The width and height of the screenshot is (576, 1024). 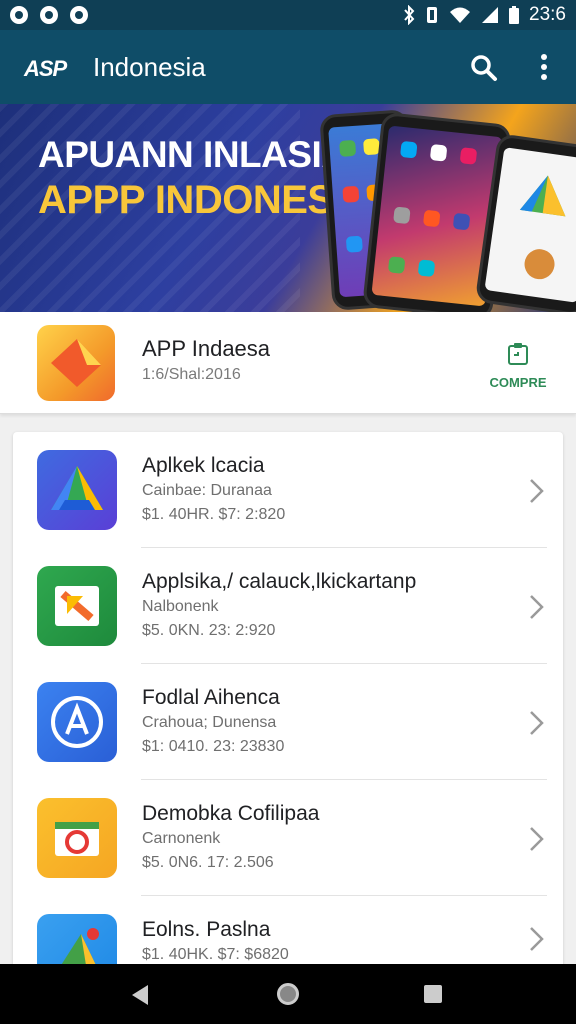 What do you see at coordinates (206, 348) in the screenshot?
I see `featured-app-name: APP Indaesa` at bounding box center [206, 348].